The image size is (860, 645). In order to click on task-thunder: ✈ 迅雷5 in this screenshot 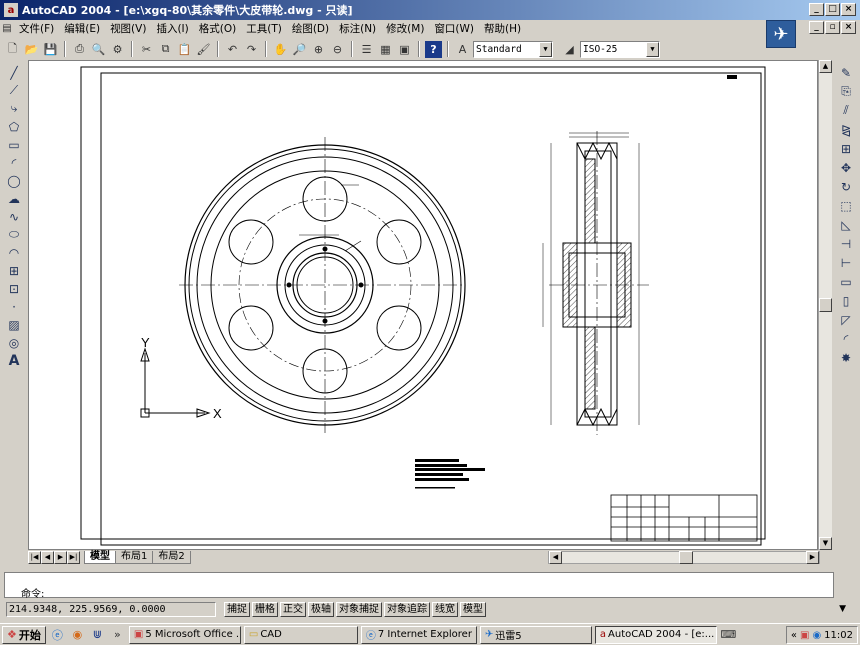, I will do `click(535, 634)`.